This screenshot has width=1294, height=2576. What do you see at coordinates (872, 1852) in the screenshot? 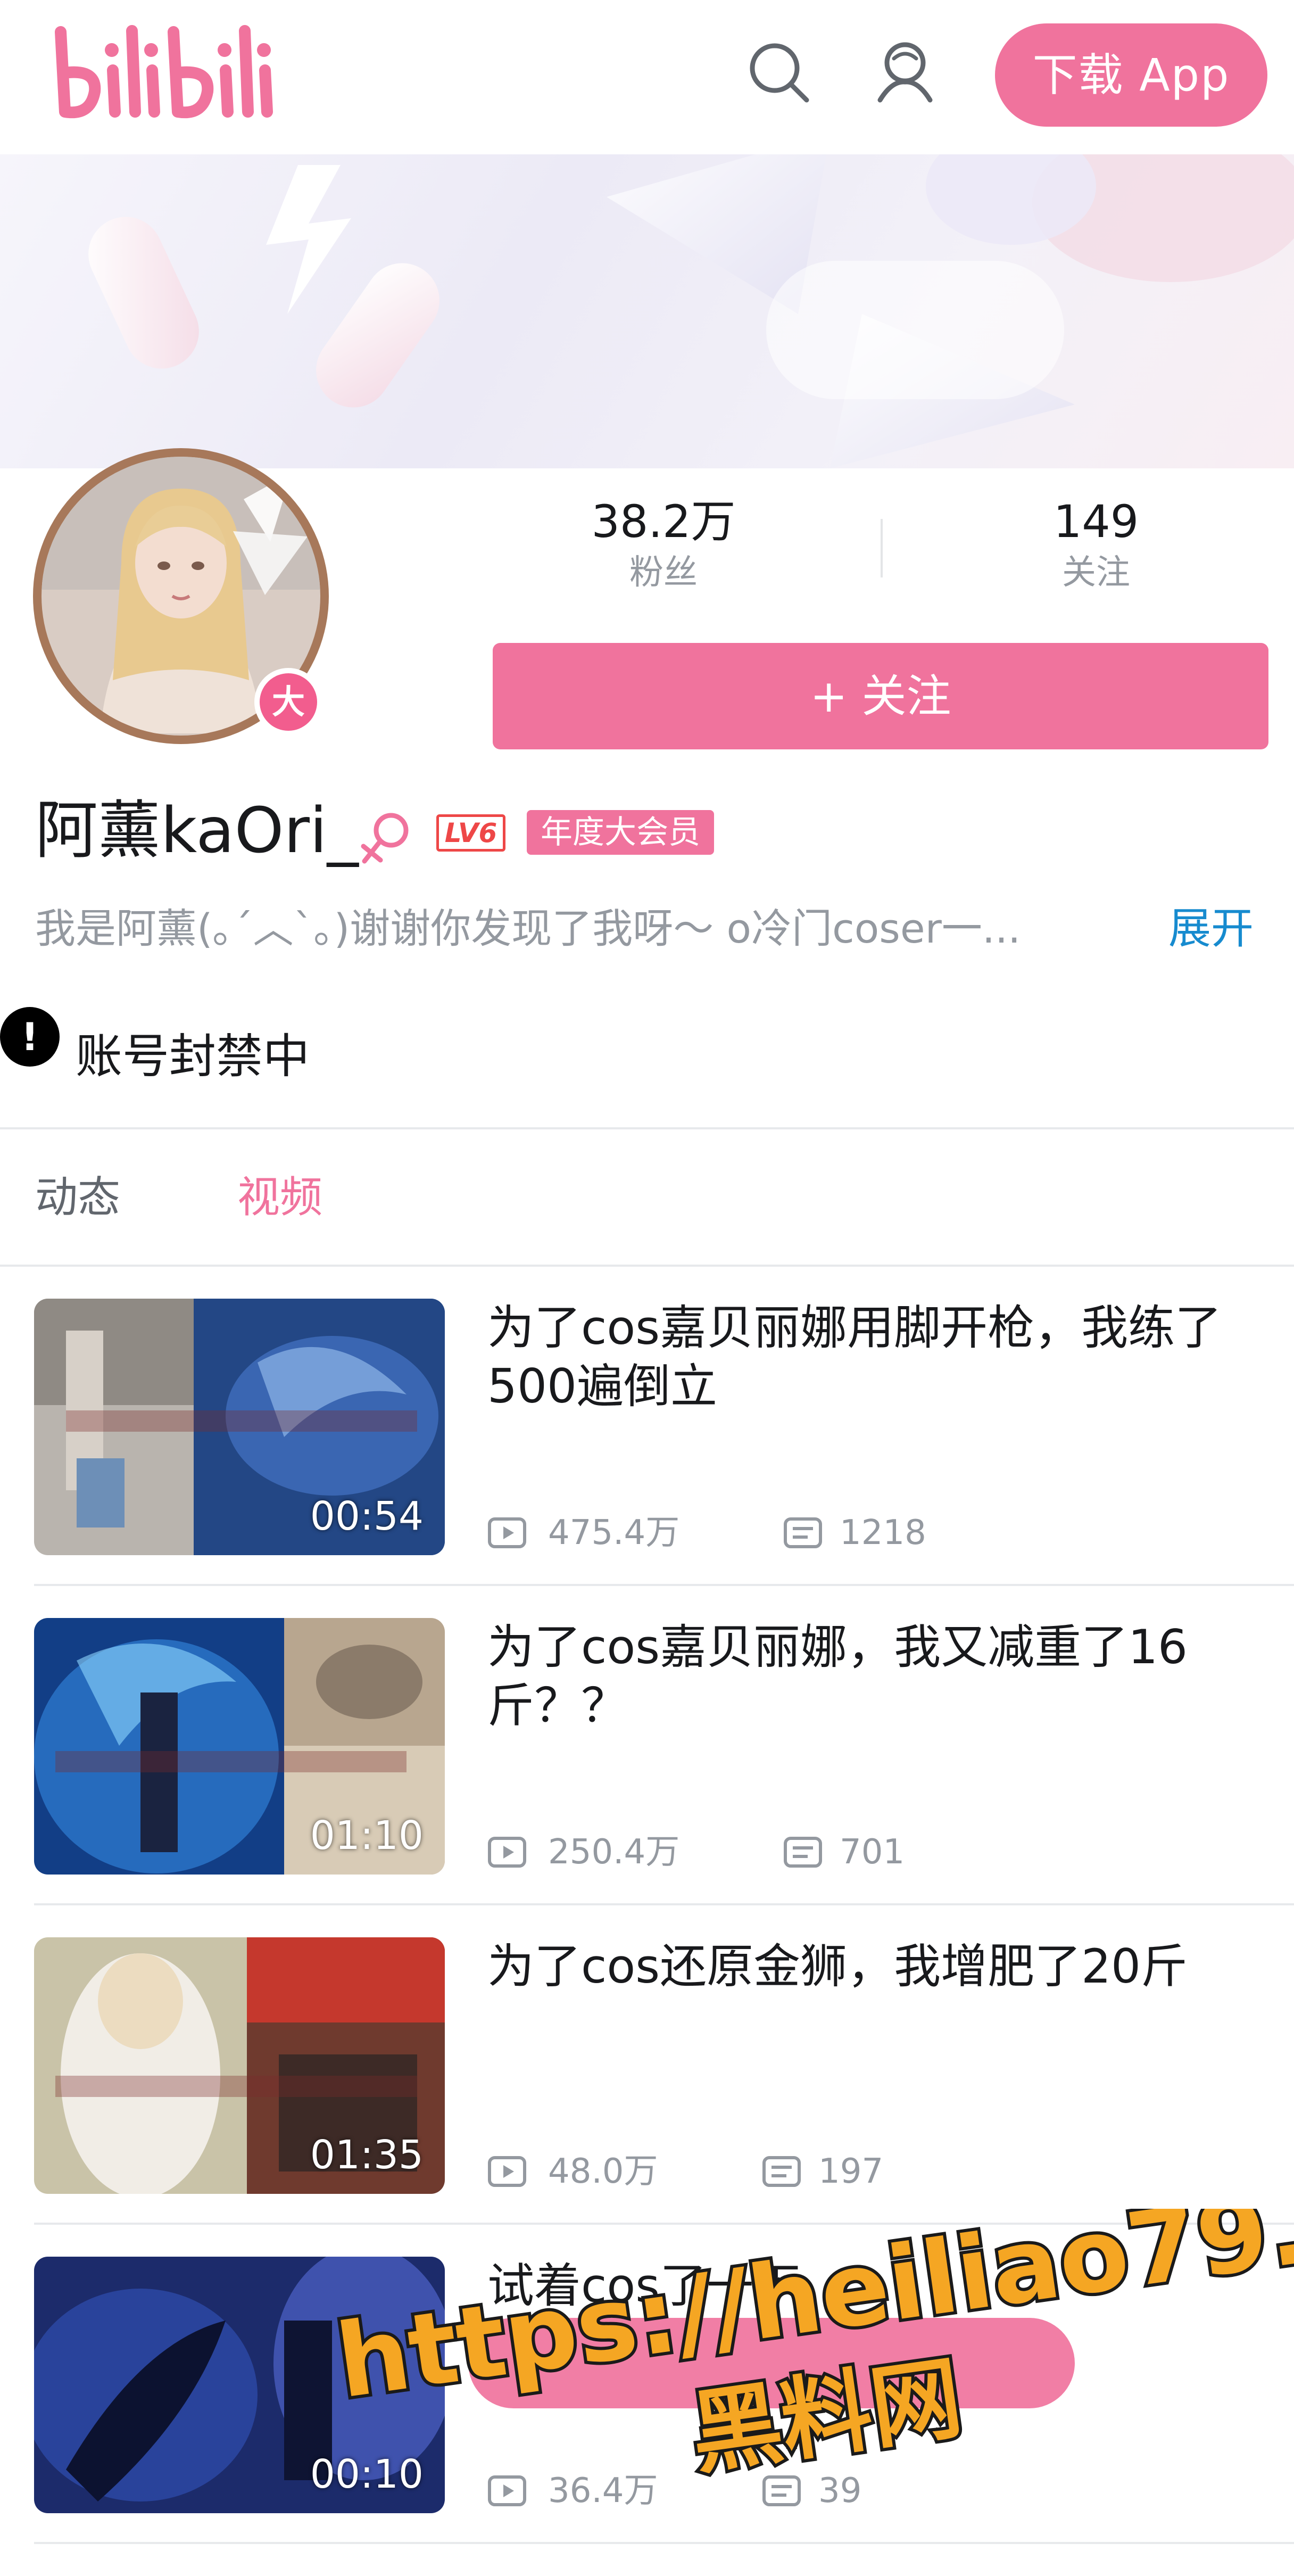
I see `danmaku-count: 701` at bounding box center [872, 1852].